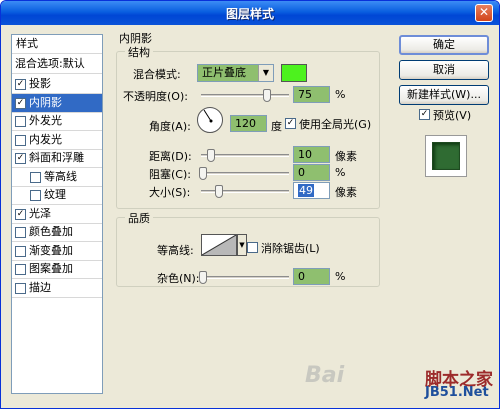  I want to click on watermark-baidu: Bai, so click(325, 375).